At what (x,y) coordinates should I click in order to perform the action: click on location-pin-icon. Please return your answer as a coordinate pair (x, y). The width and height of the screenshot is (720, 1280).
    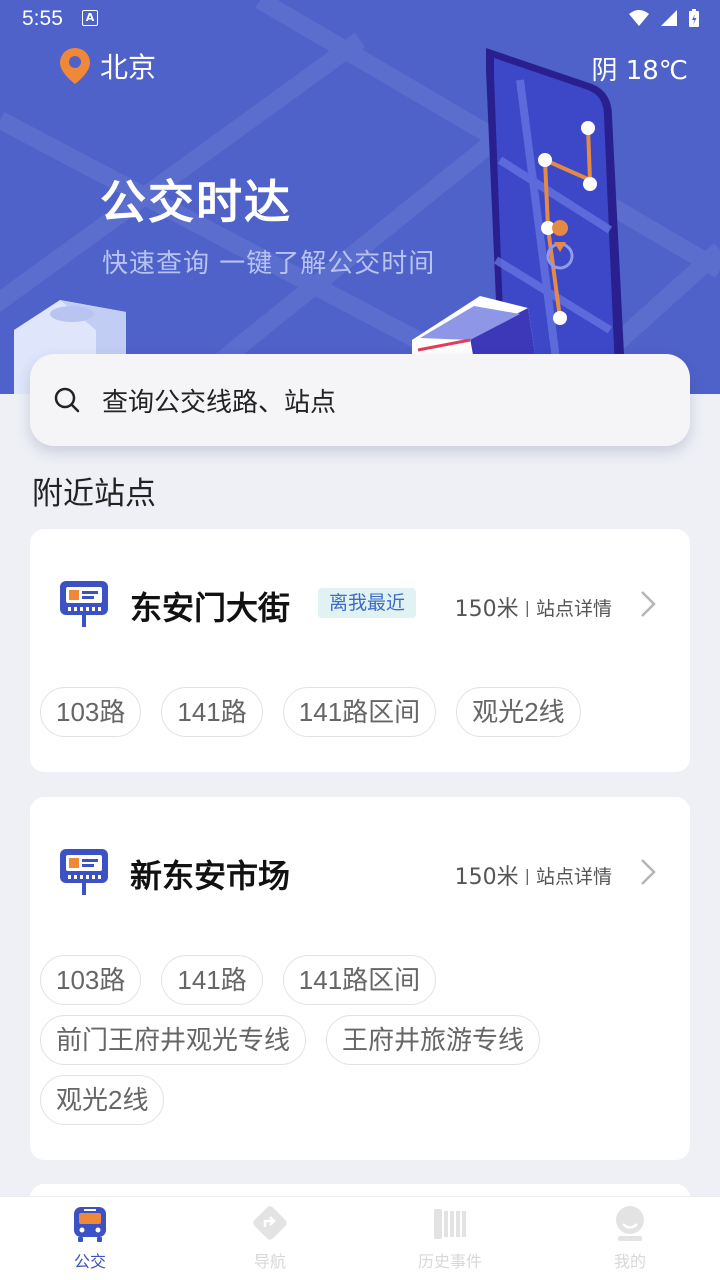
    Looking at the image, I should click on (75, 66).